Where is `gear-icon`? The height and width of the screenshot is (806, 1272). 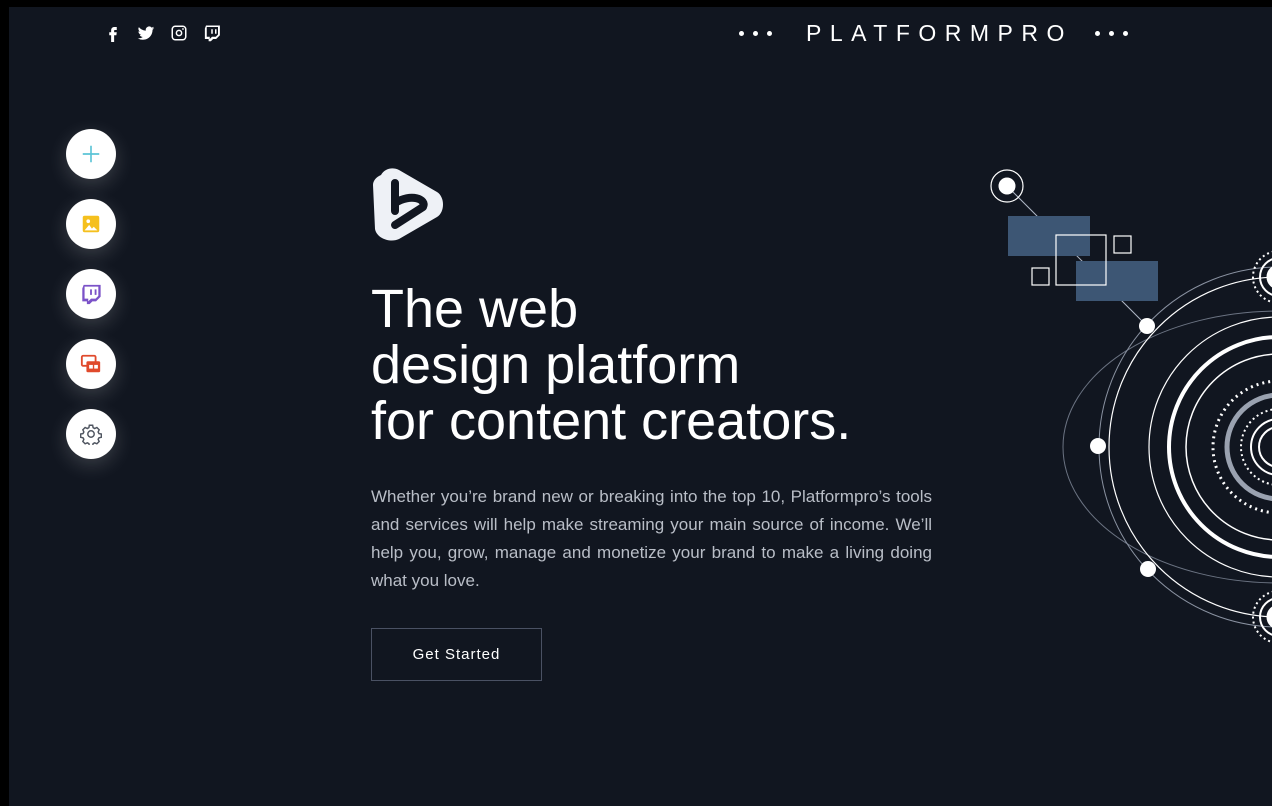 gear-icon is located at coordinates (91, 434).